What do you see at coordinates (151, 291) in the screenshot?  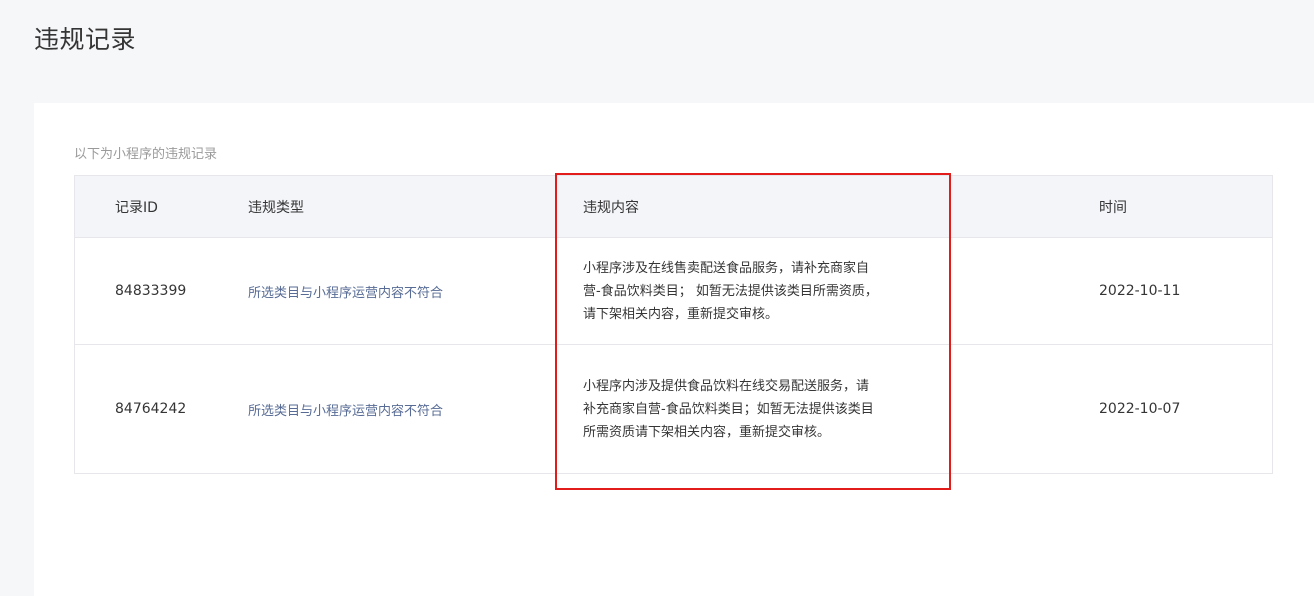 I see `record-id: 84833399` at bounding box center [151, 291].